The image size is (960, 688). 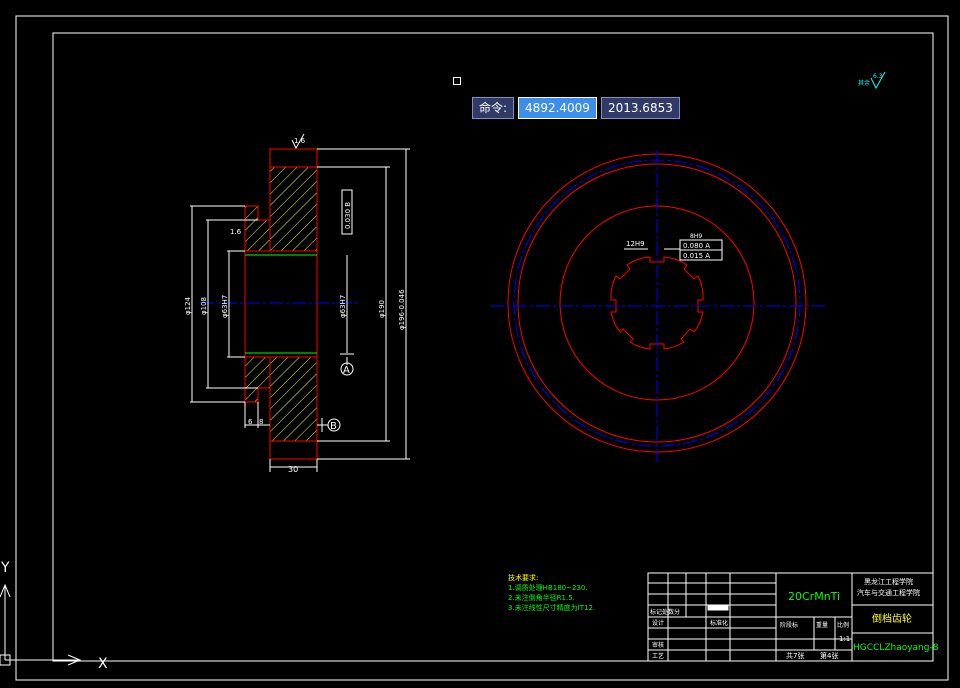 I want to click on process-label: 工艺, so click(x=658, y=656).